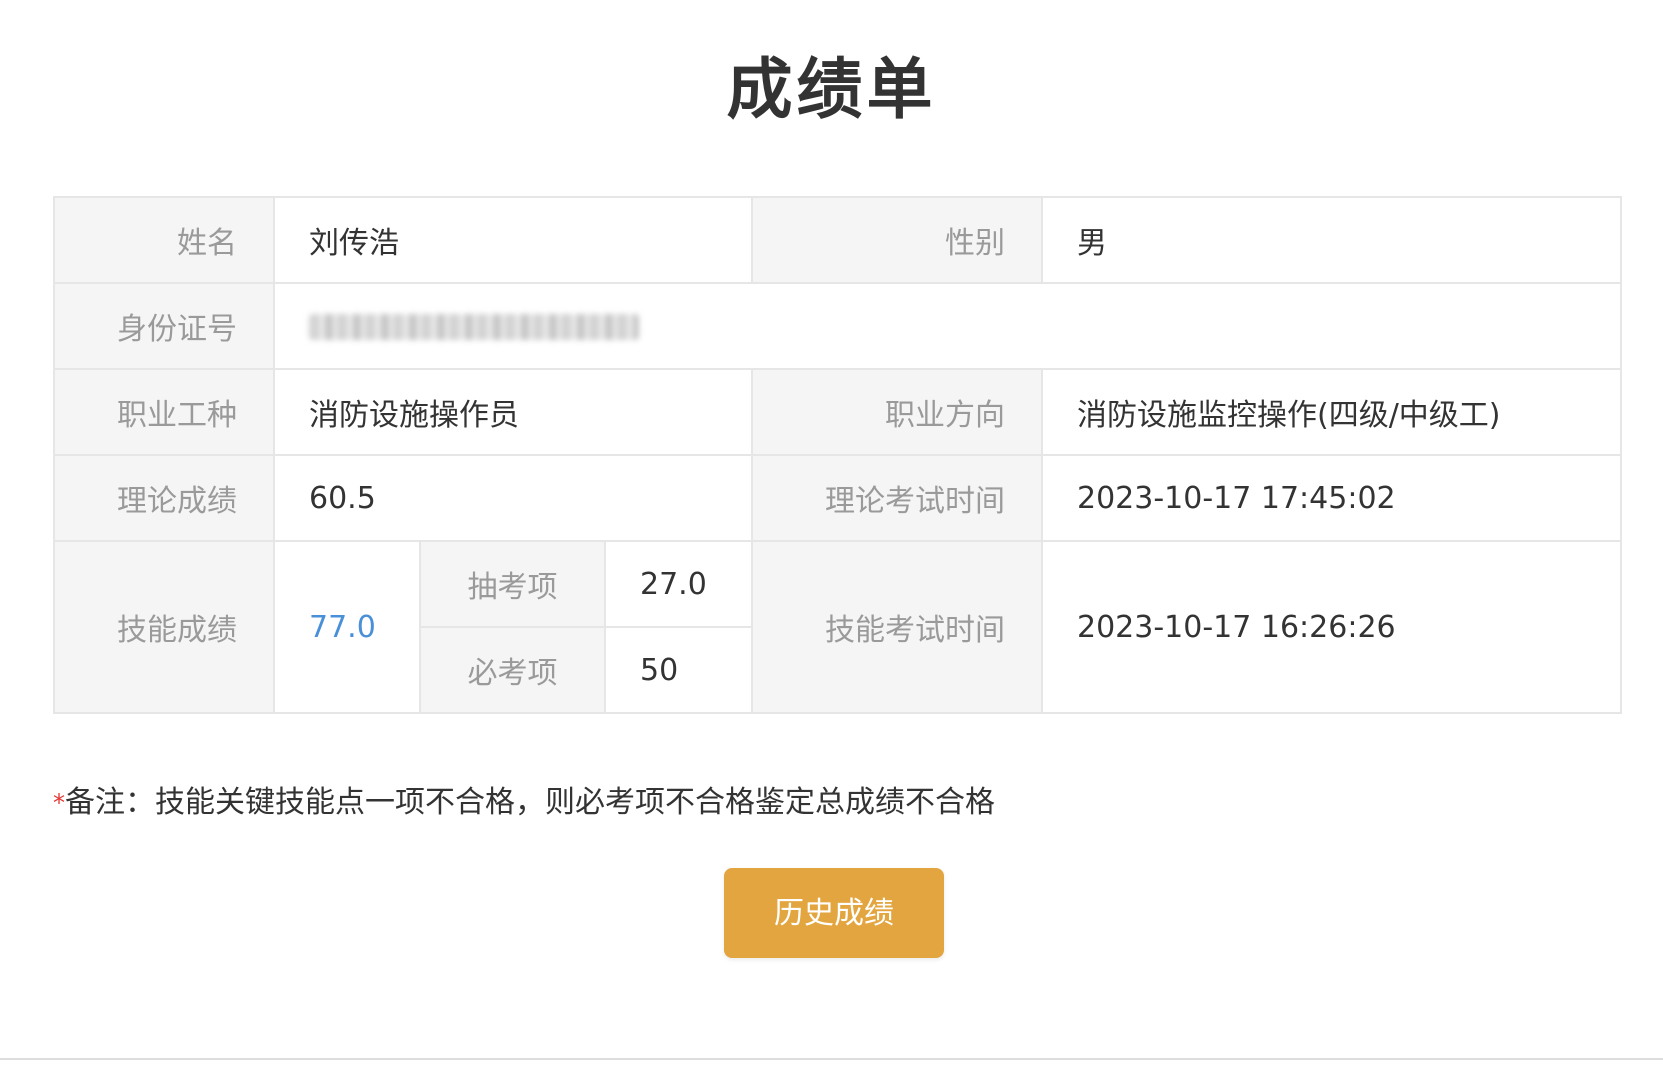 The width and height of the screenshot is (1663, 1066). I want to click on required-item-value: 50, so click(678, 670).